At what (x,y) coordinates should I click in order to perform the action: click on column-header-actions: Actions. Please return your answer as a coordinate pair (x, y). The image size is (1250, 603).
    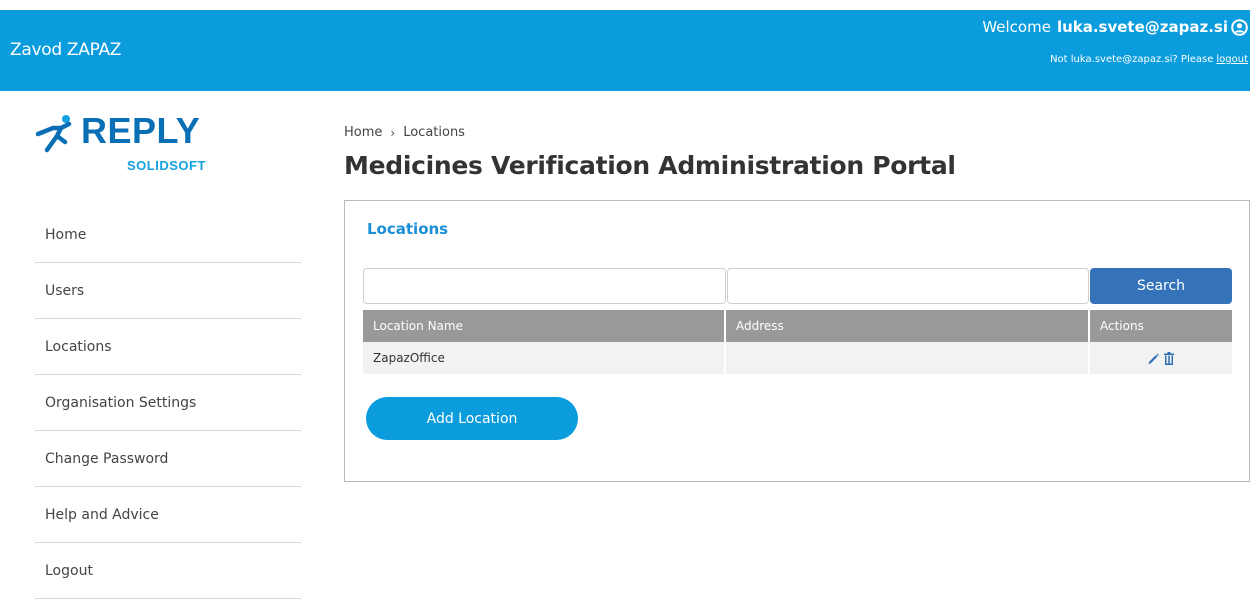
    Looking at the image, I should click on (1160, 326).